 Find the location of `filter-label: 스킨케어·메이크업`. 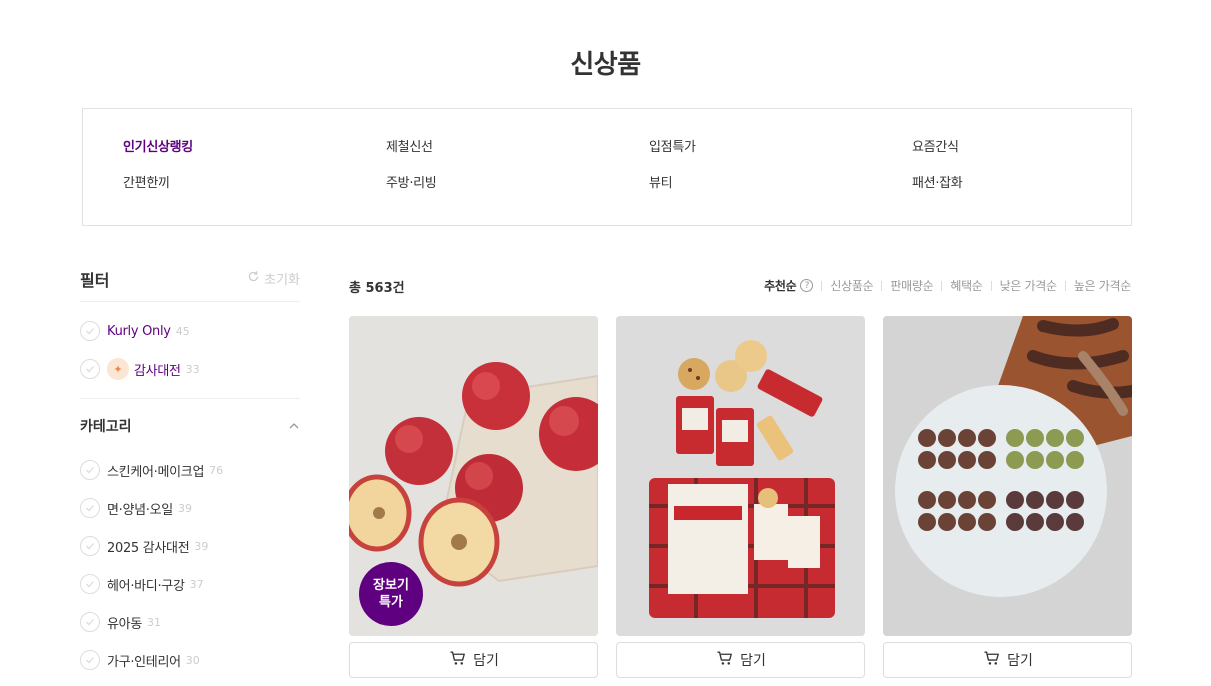

filter-label: 스킨케어·메이크업 is located at coordinates (156, 472).